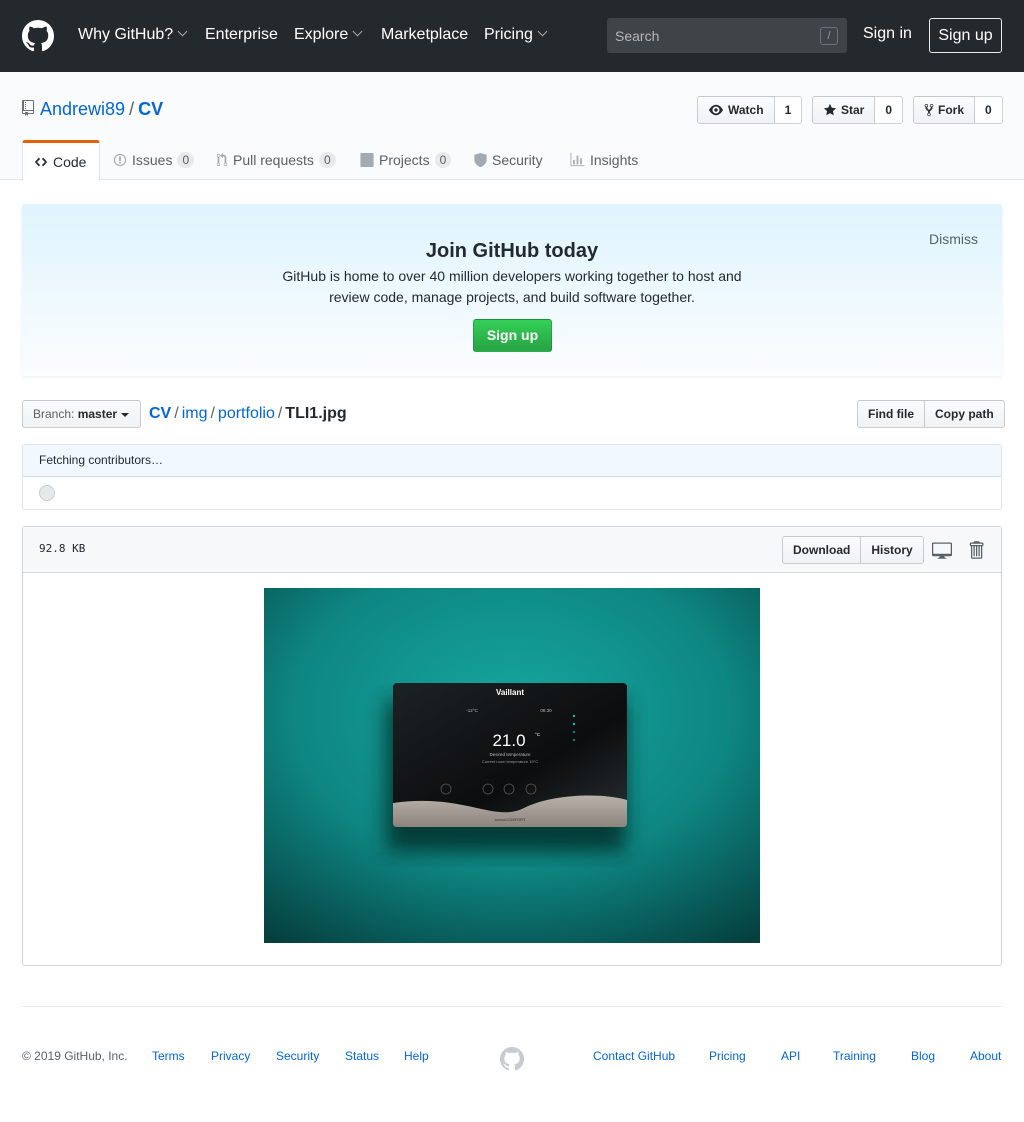  What do you see at coordinates (854, 1056) in the screenshot?
I see `footer-link-training: Training` at bounding box center [854, 1056].